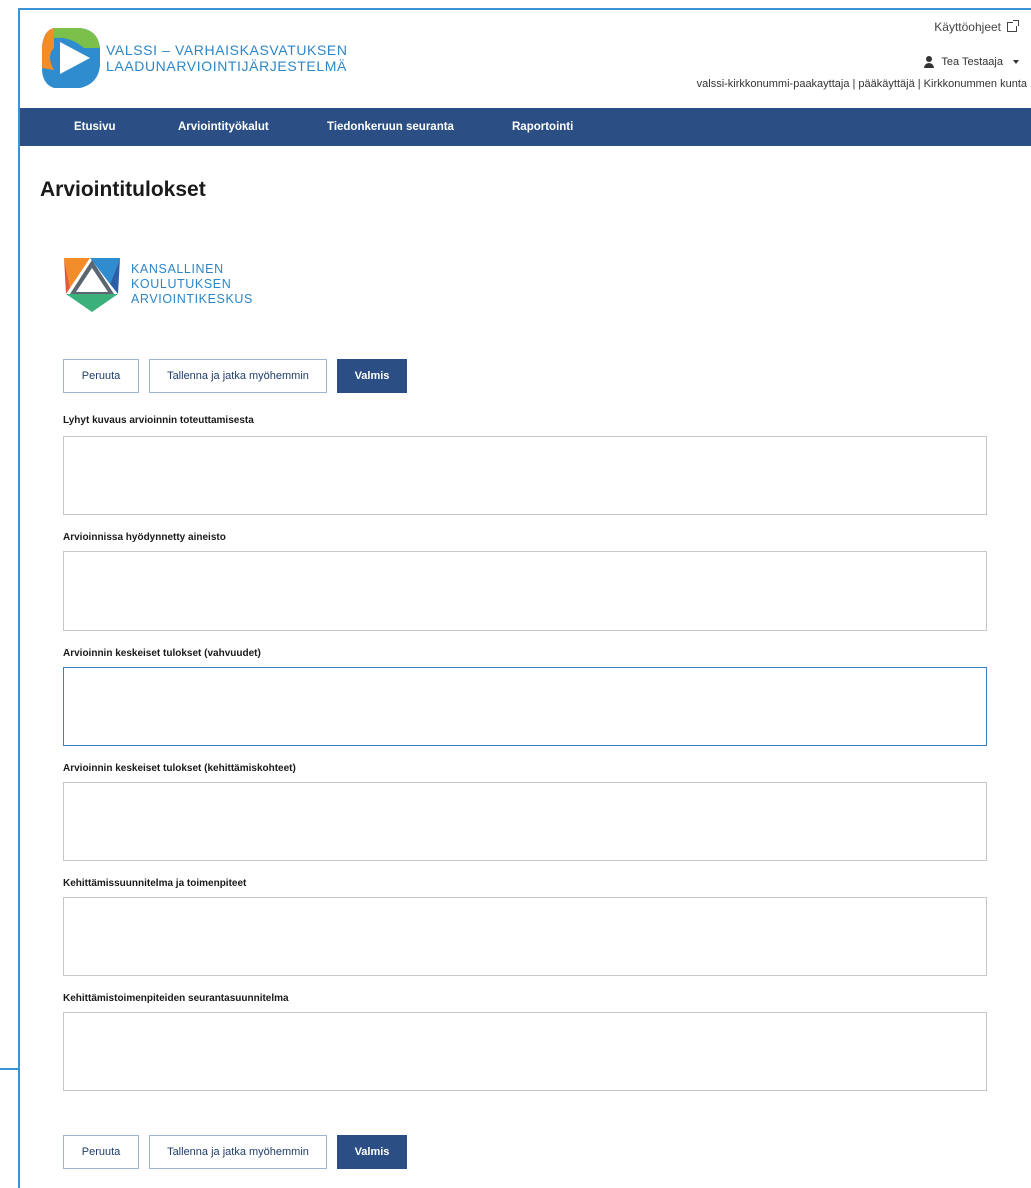 The image size is (1031, 1188). Describe the element at coordinates (525, 706) in the screenshot. I see `vahvuudet-textarea` at that location.